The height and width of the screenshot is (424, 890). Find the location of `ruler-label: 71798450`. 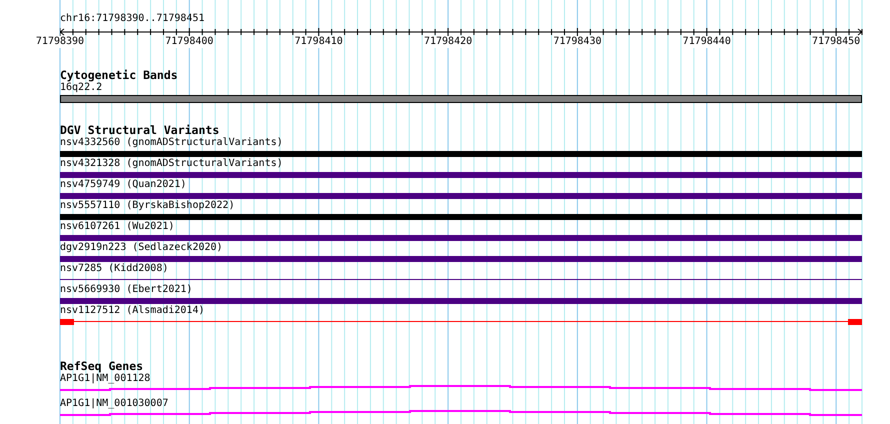

ruler-label: 71798450 is located at coordinates (836, 42).